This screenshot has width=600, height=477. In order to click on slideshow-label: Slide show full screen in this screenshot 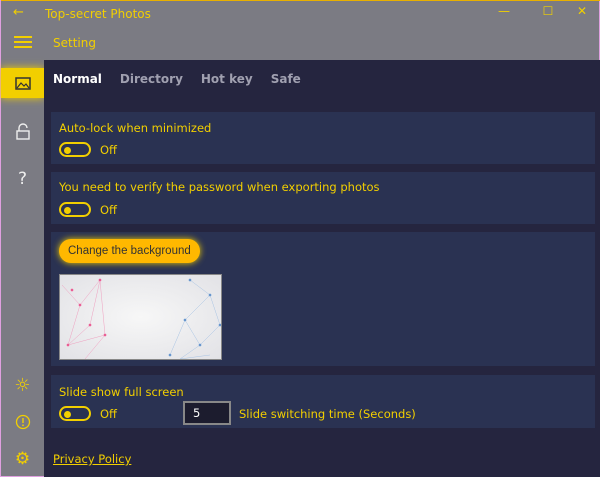, I will do `click(121, 392)`.